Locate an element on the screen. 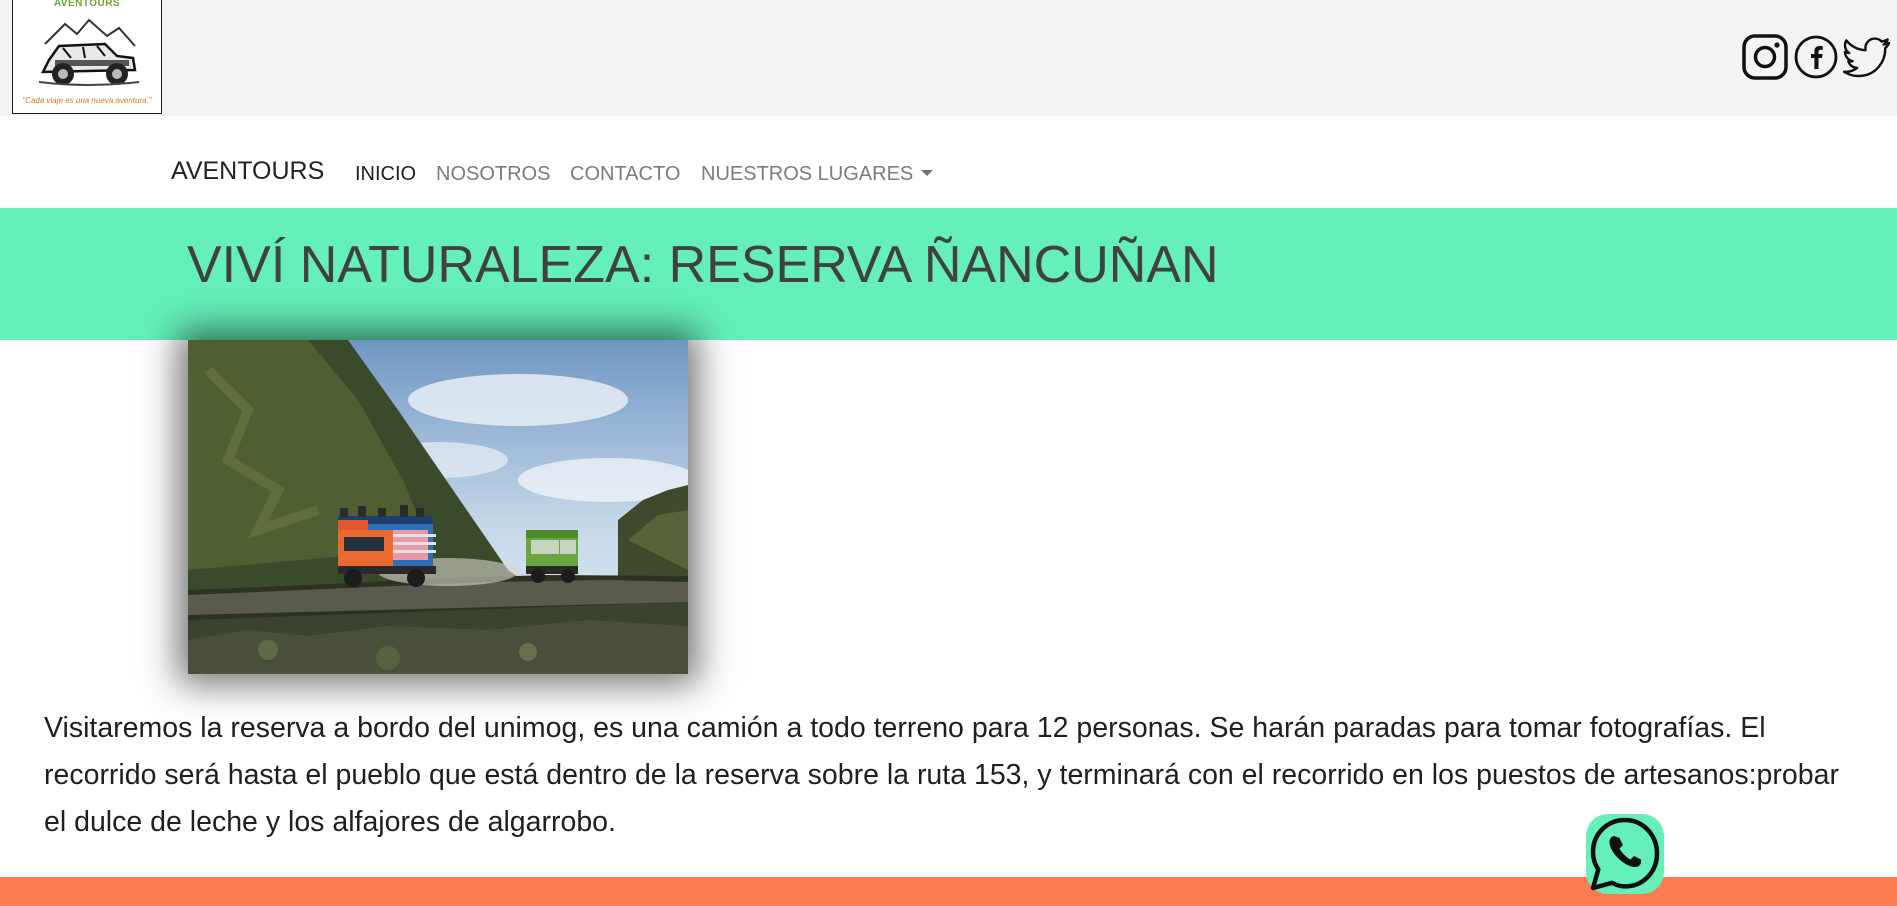 The width and height of the screenshot is (1897, 906). twitter-icon is located at coordinates (1867, 57).